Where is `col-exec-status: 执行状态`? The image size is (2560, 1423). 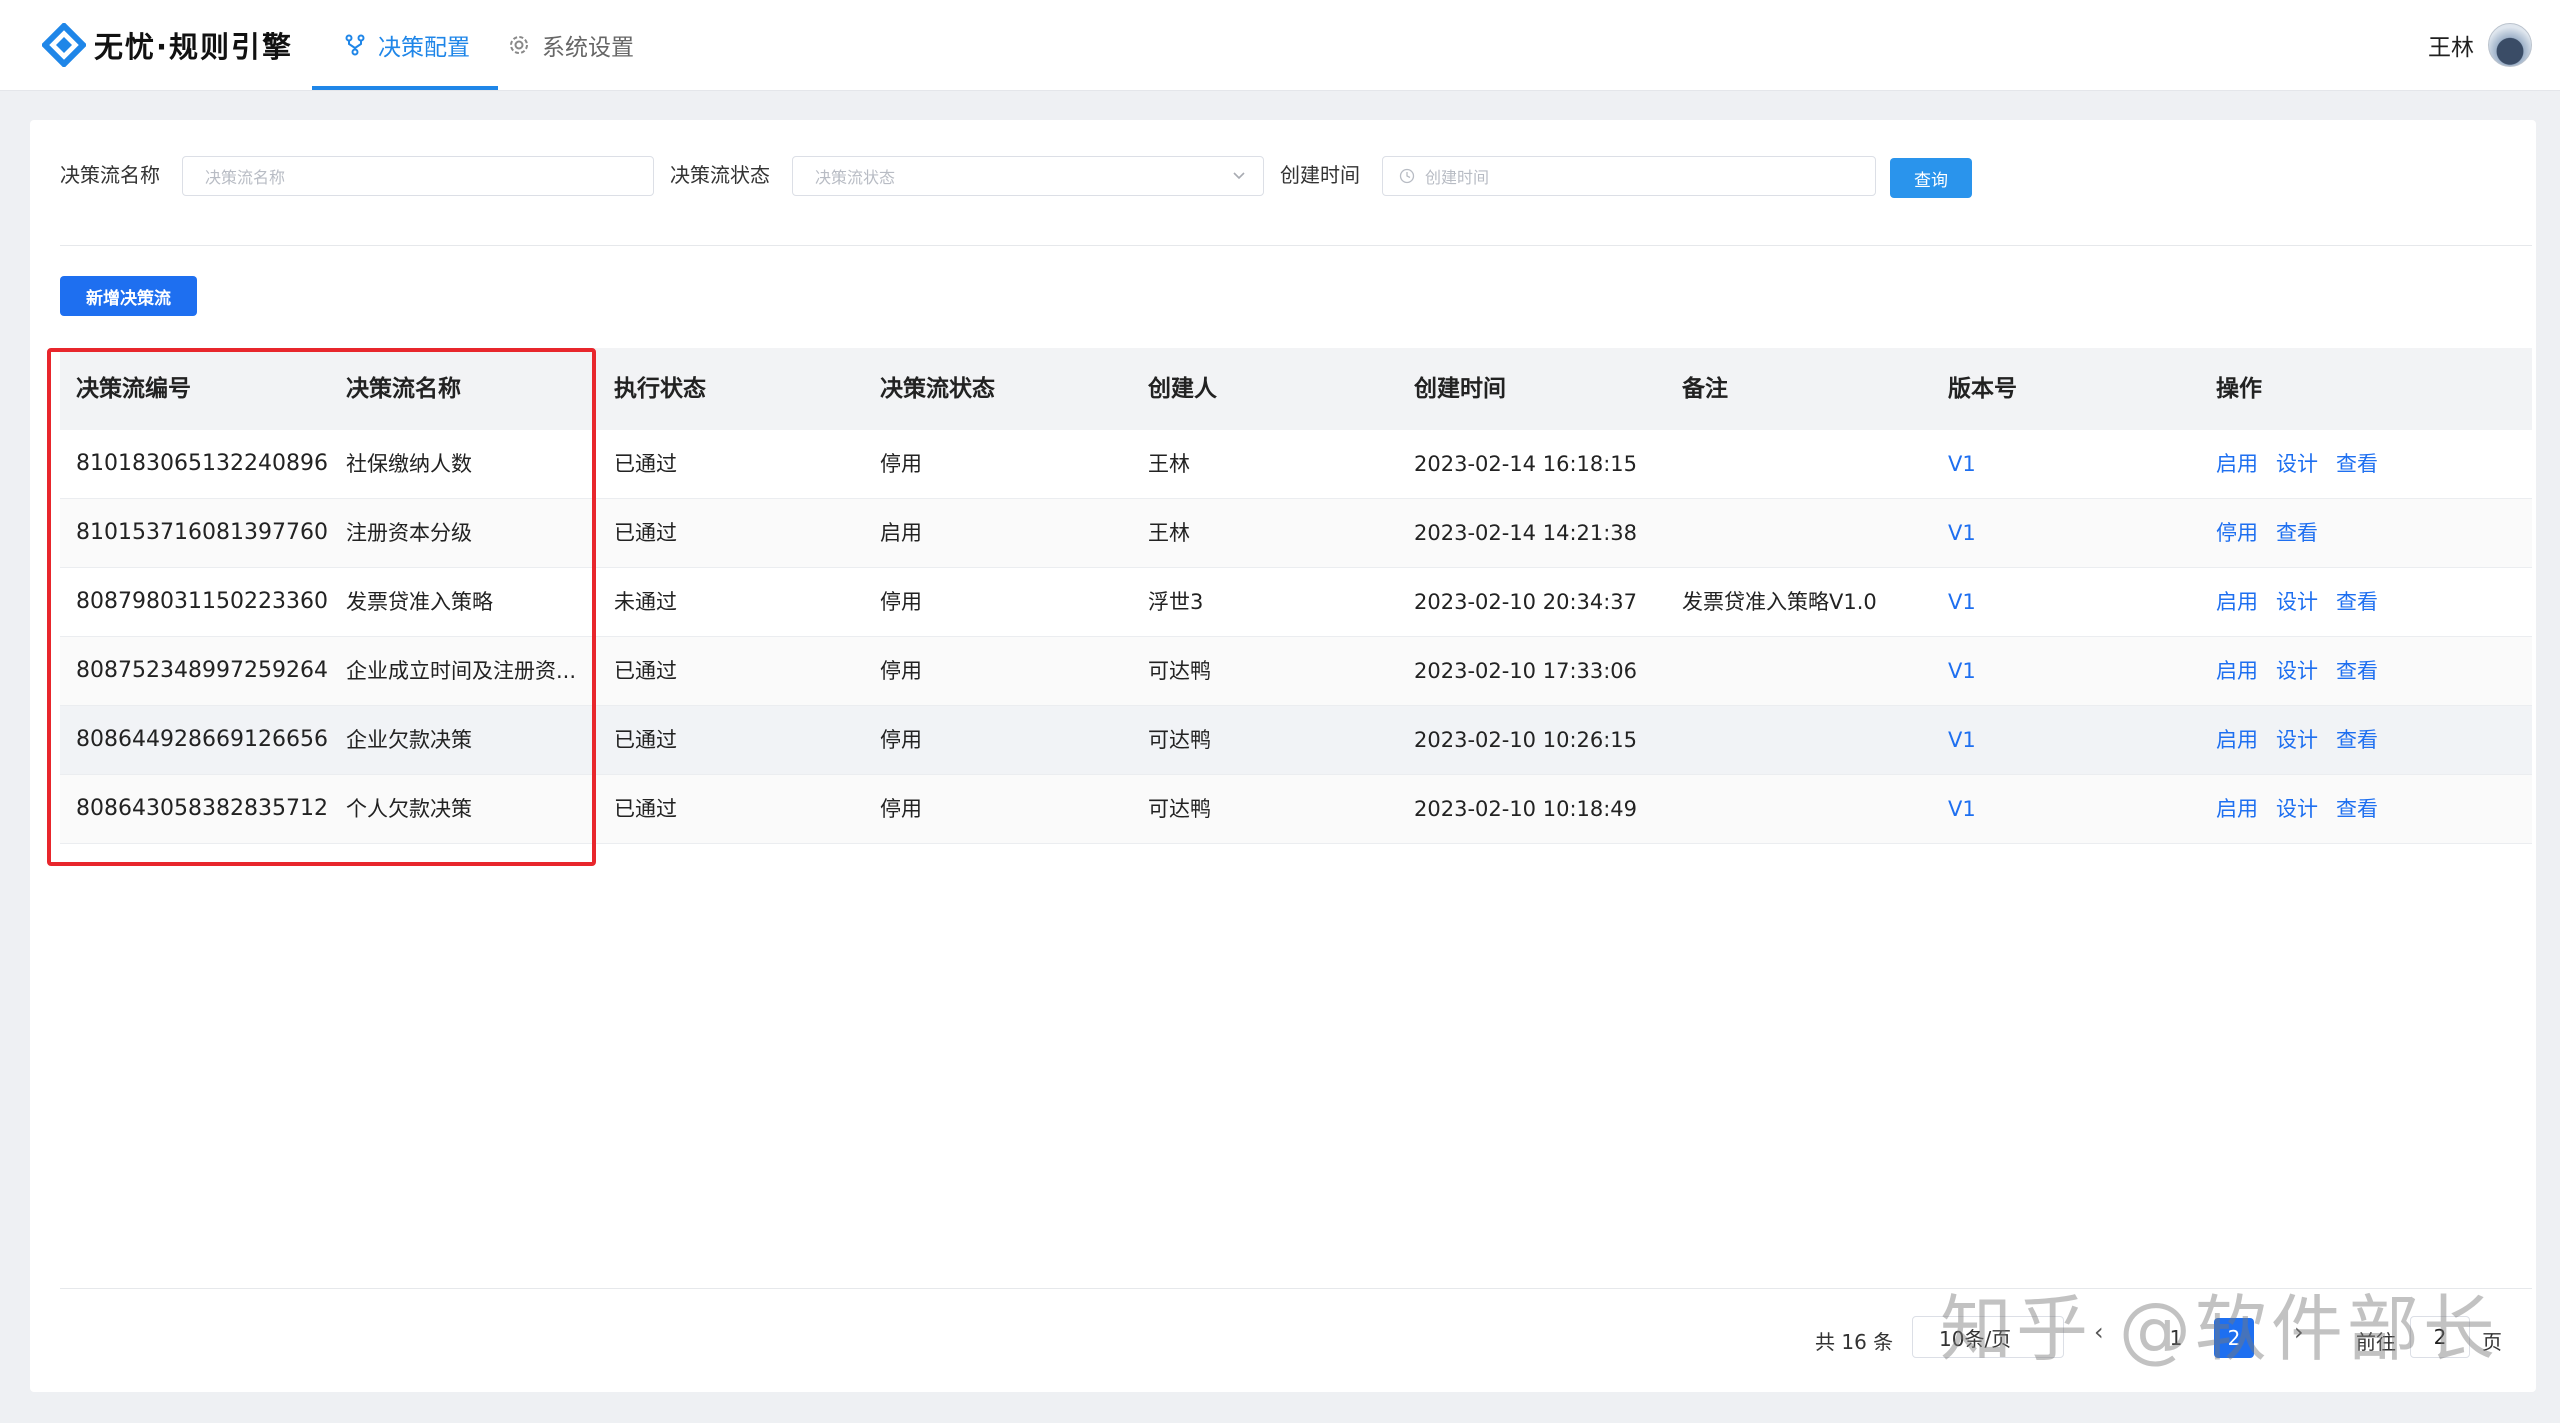 col-exec-status: 执行状态 is located at coordinates (660, 389).